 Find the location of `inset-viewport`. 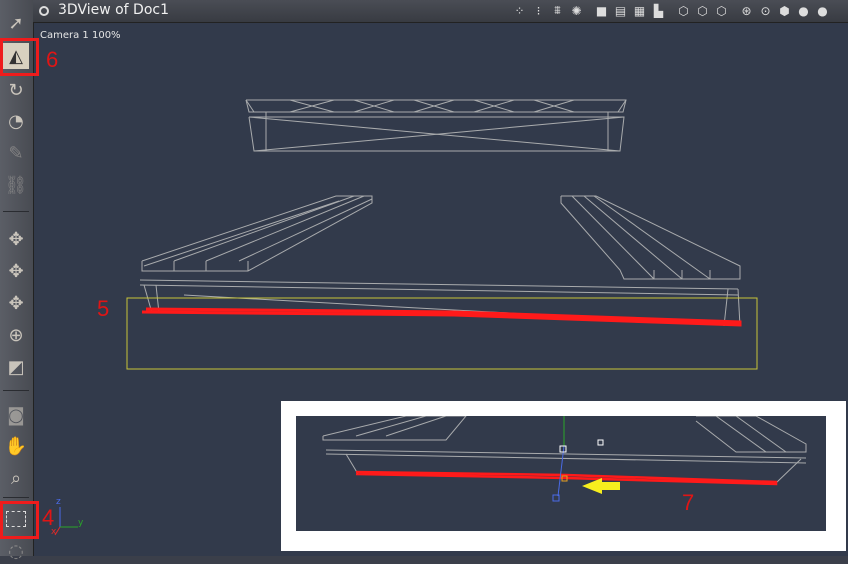

inset-viewport is located at coordinates (561, 473).